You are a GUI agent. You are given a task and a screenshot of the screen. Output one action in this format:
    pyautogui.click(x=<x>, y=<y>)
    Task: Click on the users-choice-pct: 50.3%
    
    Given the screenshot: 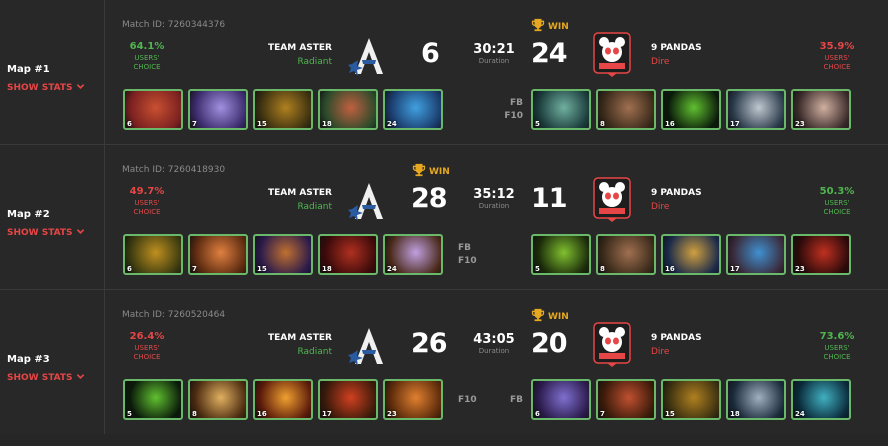 What is the action you would take?
    pyautogui.click(x=837, y=191)
    